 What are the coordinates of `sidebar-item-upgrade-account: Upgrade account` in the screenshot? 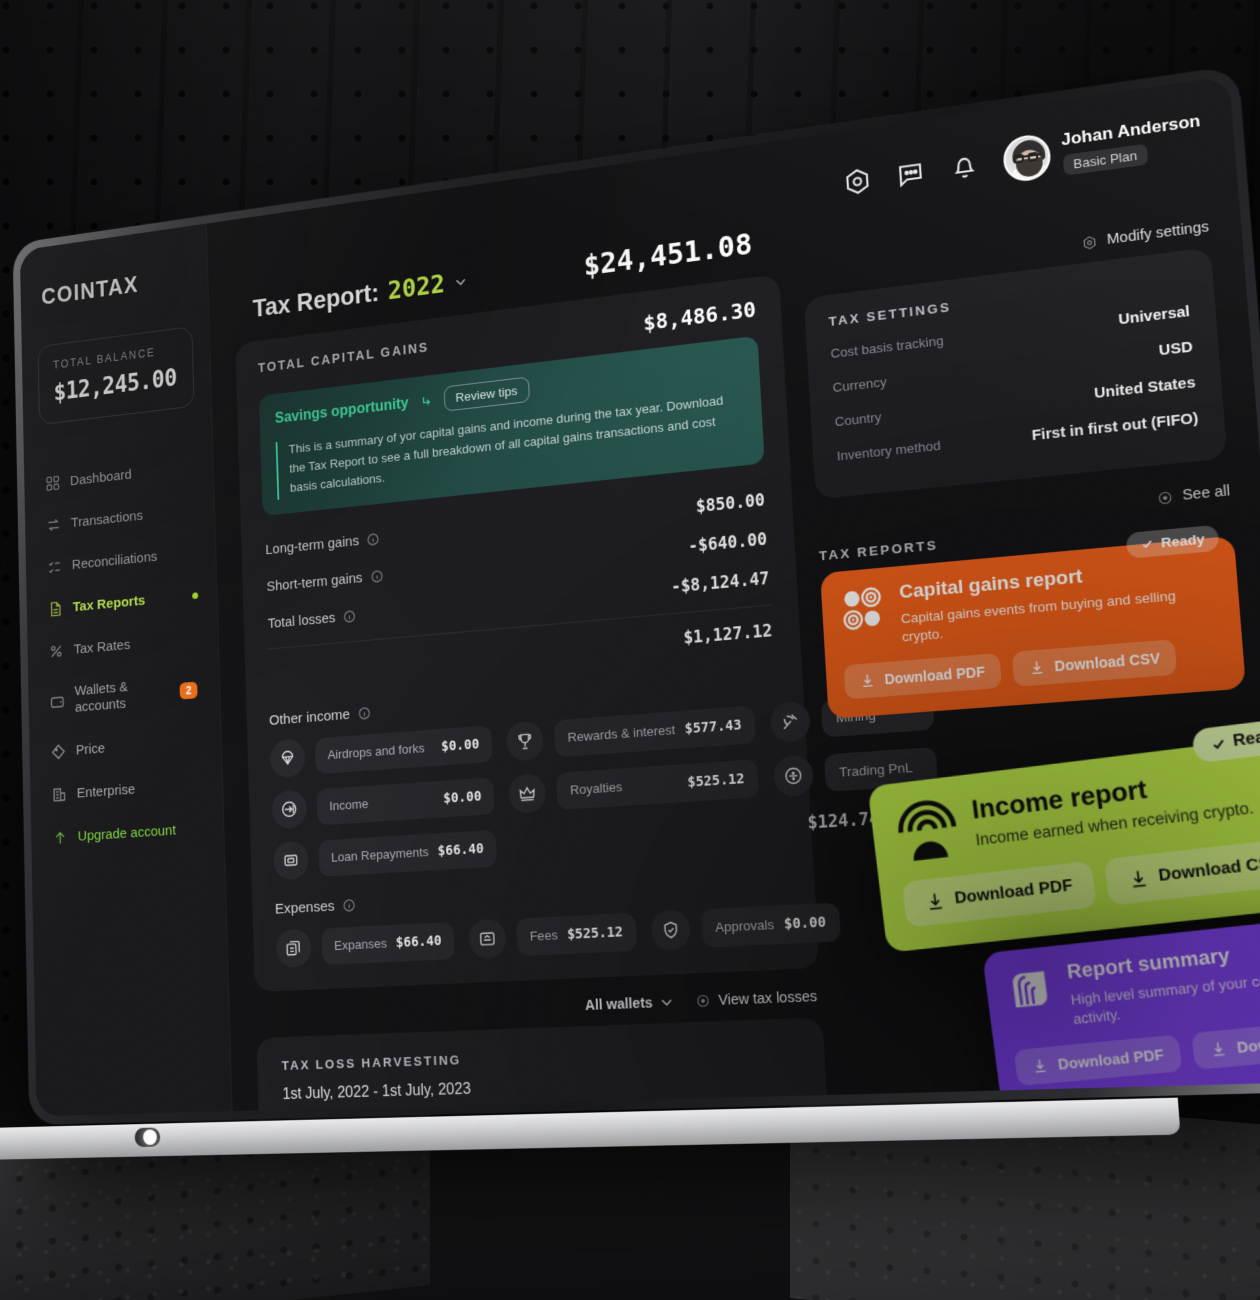 It's located at (127, 833).